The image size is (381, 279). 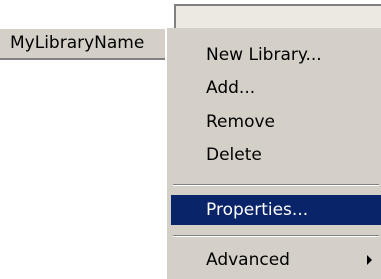 I want to click on submenu-arrow-icon, so click(x=369, y=260).